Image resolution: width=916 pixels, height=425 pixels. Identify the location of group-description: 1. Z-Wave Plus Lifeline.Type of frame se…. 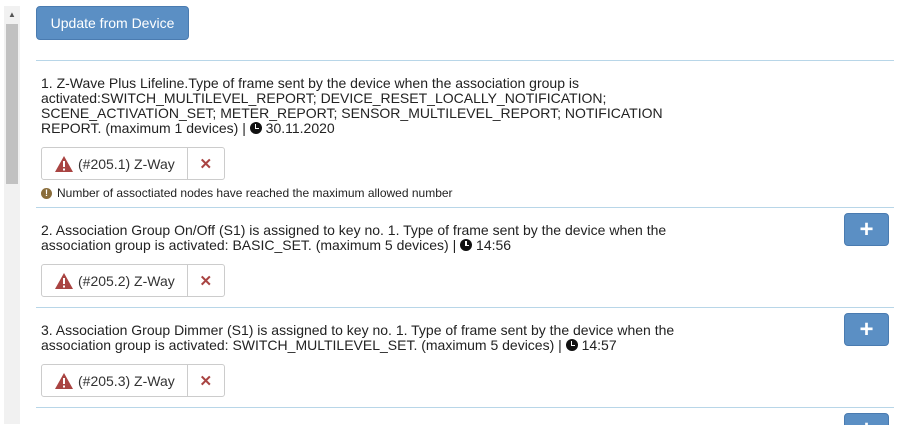
(366, 106).